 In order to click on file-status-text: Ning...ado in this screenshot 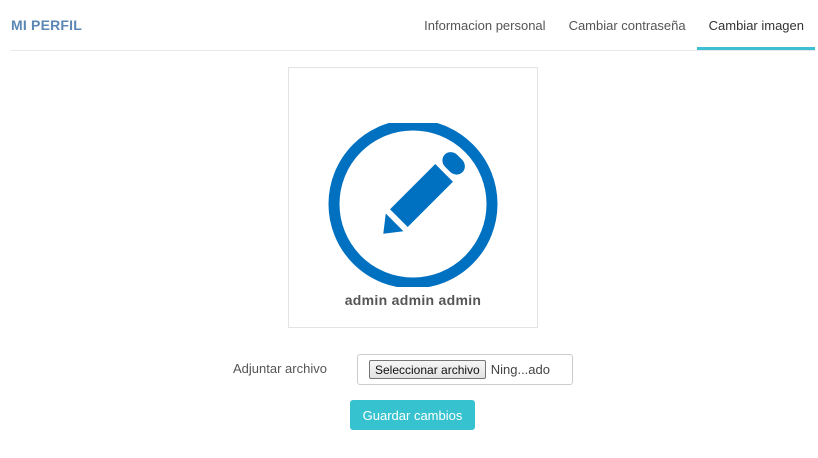, I will do `click(520, 369)`.